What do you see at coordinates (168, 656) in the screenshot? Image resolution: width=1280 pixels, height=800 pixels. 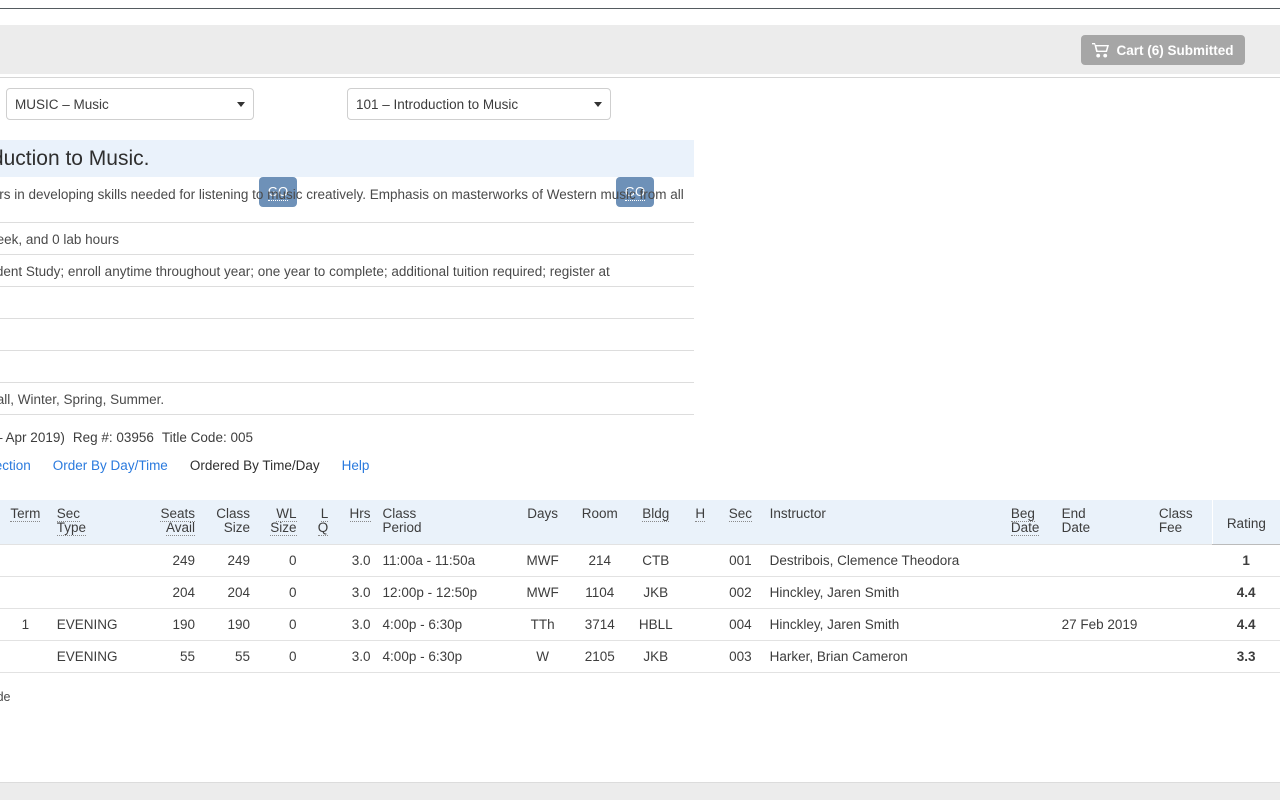 I see `cell-seats-avail: 55` at bounding box center [168, 656].